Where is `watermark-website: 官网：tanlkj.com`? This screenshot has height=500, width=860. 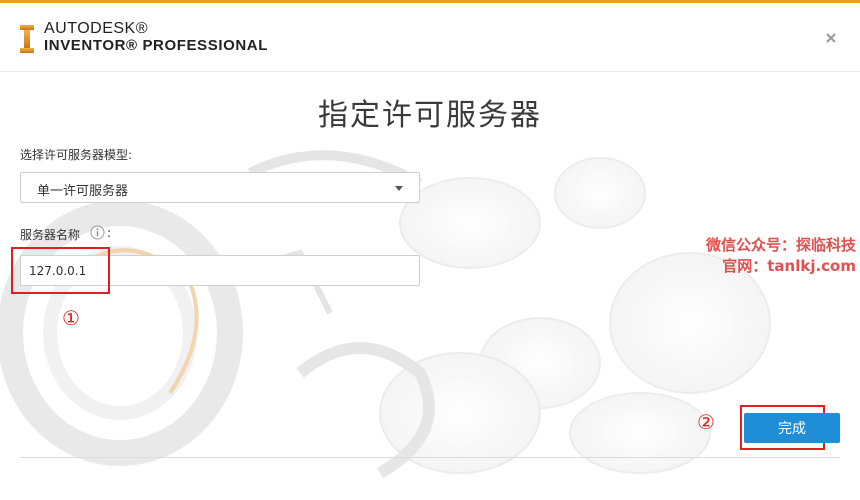 watermark-website: 官网：tanlkj.com is located at coordinates (789, 266).